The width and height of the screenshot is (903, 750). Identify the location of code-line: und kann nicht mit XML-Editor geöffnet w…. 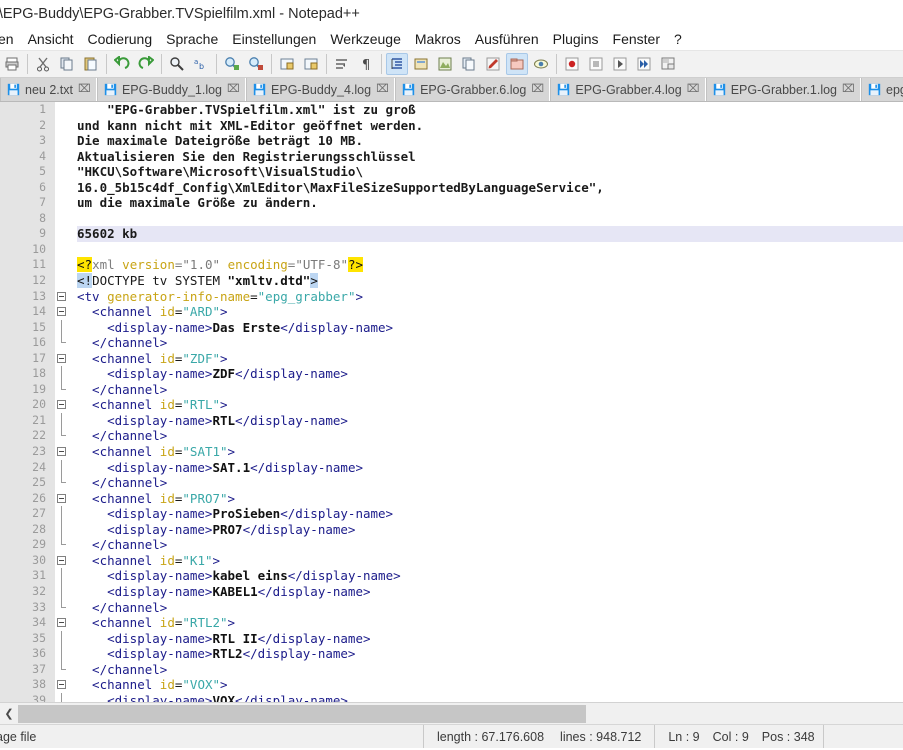
(490, 126).